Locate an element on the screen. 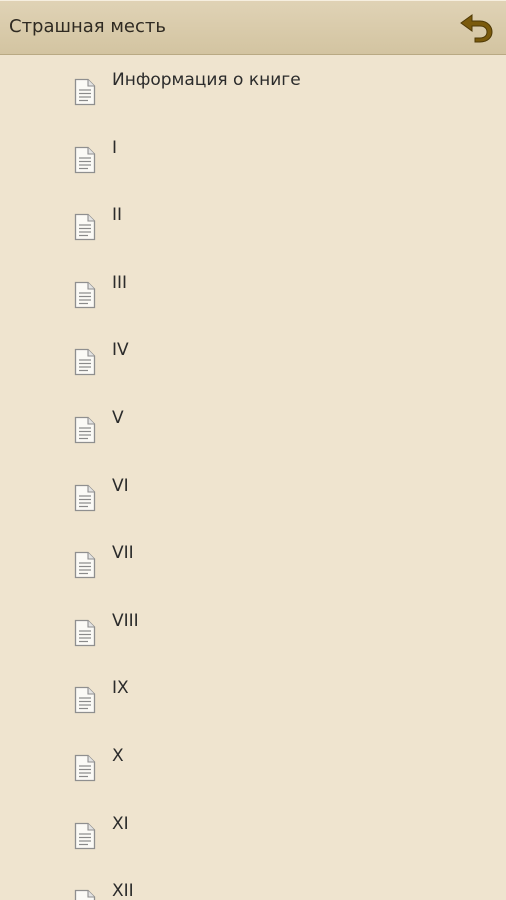  toc-item-9: IX is located at coordinates (253, 697).